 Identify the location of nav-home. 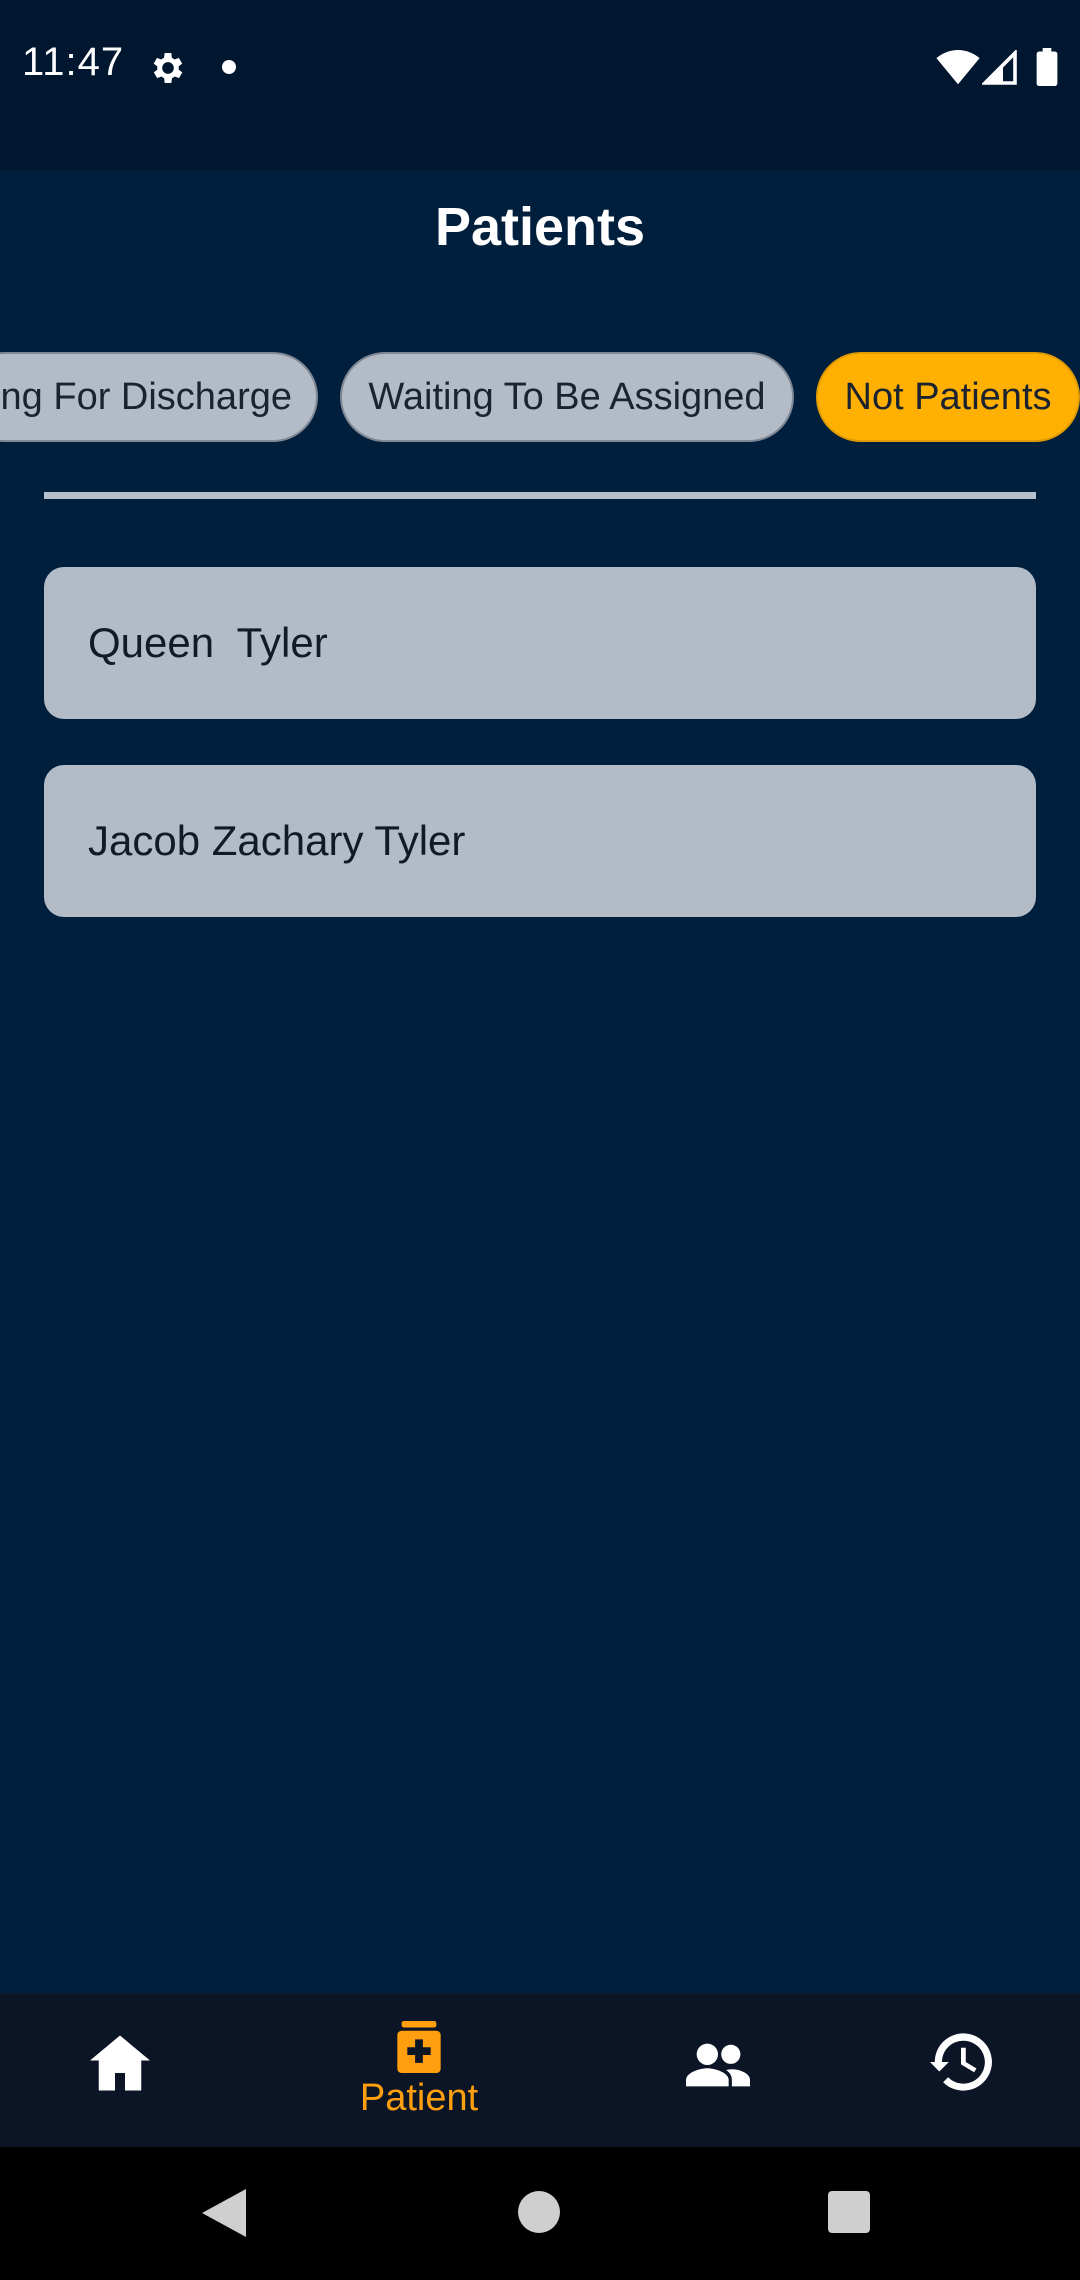
(135, 2070).